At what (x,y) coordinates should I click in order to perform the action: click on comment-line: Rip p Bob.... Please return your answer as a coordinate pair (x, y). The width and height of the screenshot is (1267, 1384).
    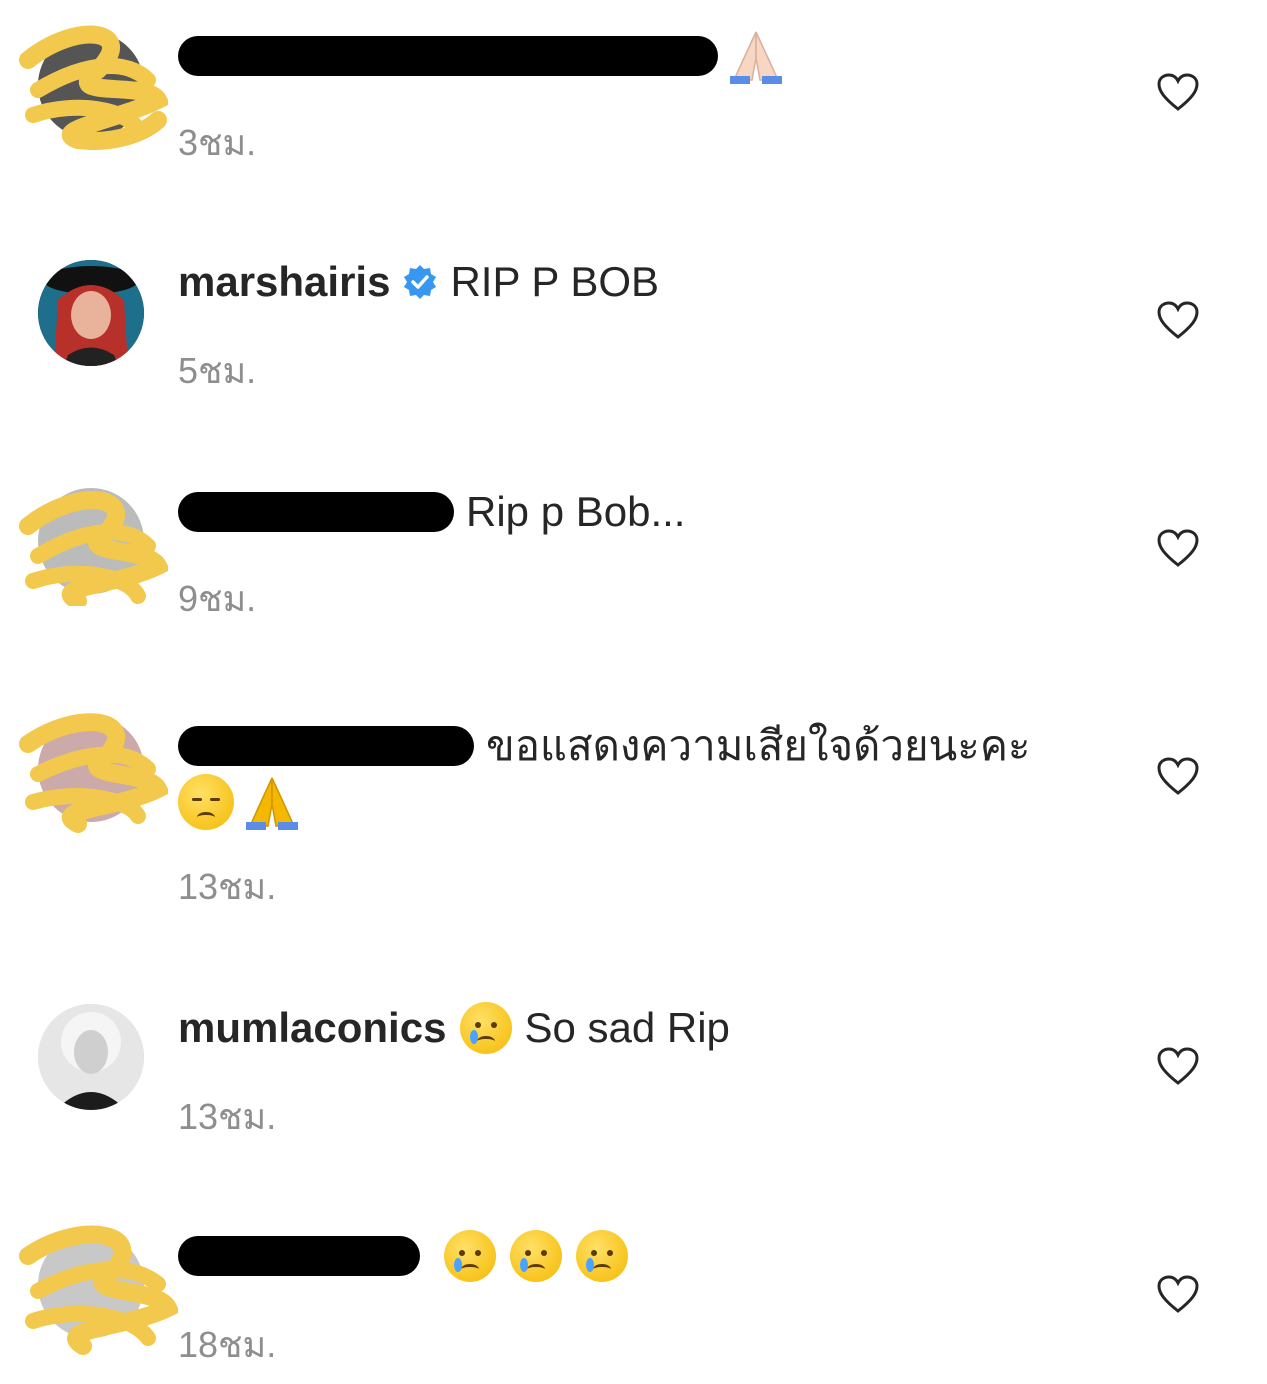
    Looking at the image, I should click on (431, 512).